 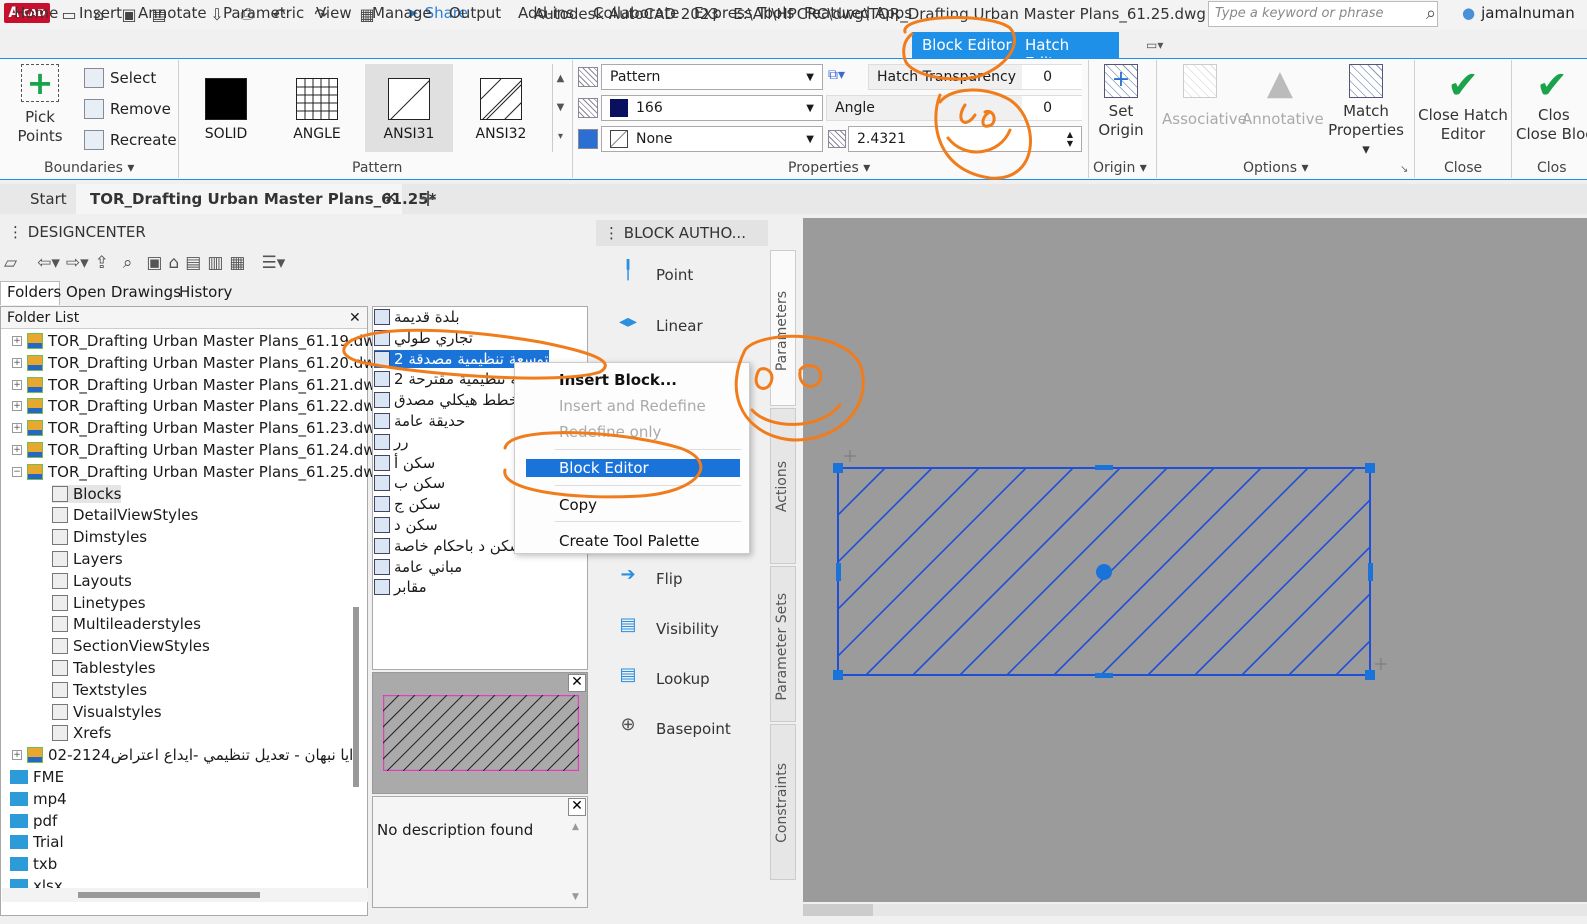 I want to click on tree-subitem: DetailViewStyles, so click(x=125, y=515).